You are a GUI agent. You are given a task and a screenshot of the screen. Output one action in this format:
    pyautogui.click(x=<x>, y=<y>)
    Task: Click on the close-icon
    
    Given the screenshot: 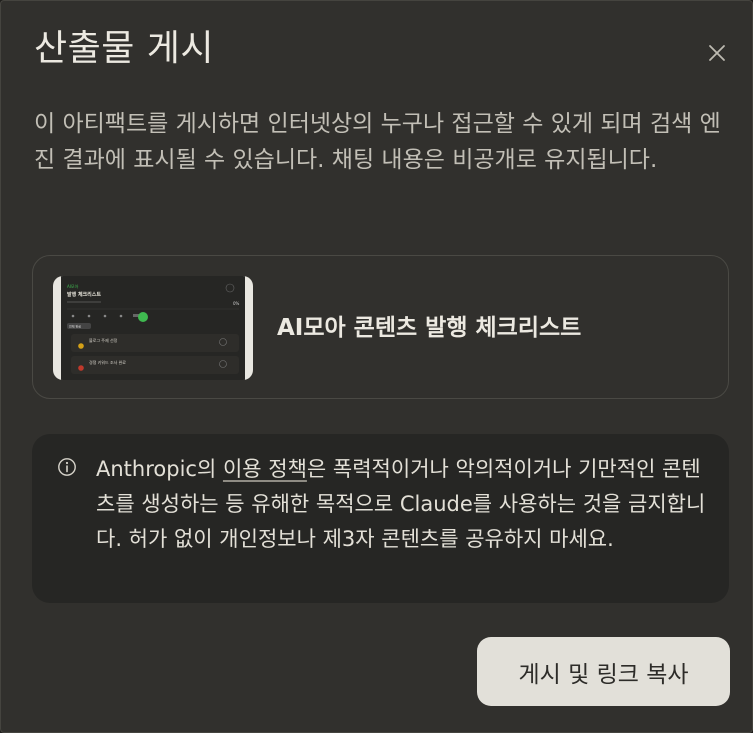 What is the action you would take?
    pyautogui.click(x=717, y=53)
    